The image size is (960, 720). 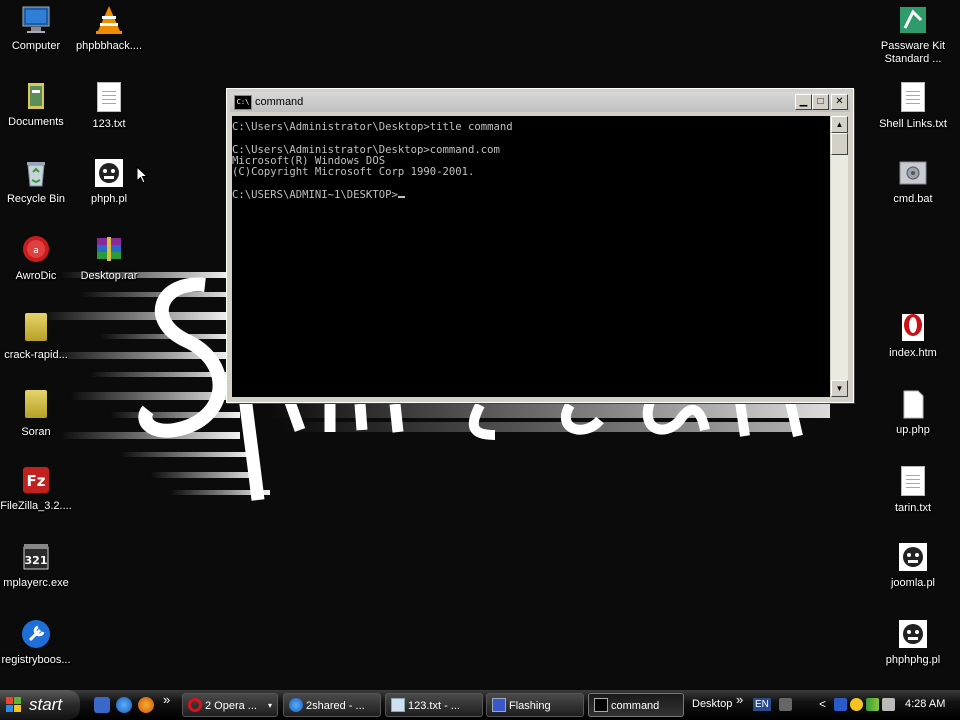 I want to click on media-player-icon: 321, so click(x=36, y=557).